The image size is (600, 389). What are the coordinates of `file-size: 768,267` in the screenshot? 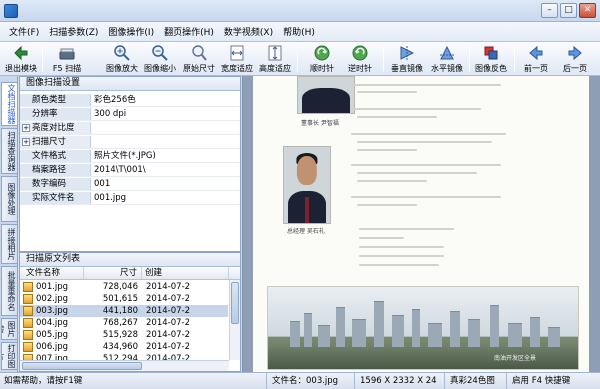 It's located at (120, 323).